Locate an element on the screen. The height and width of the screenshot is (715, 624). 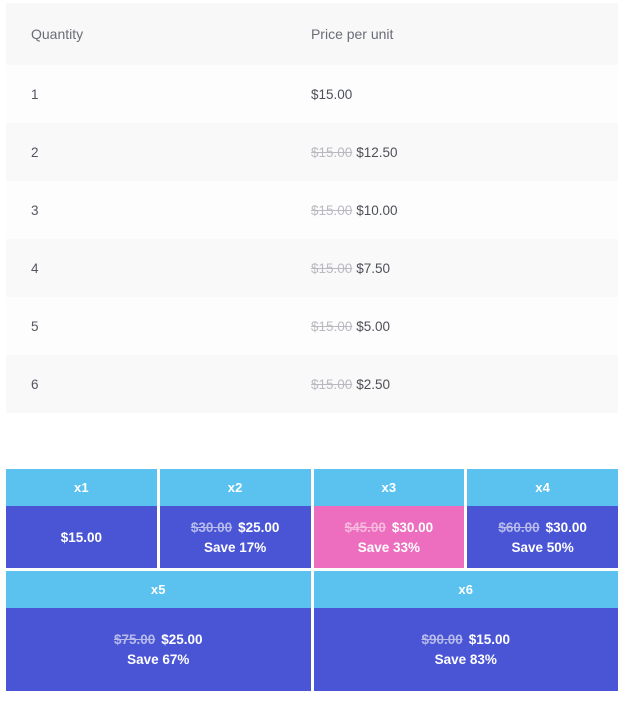
table-header: Quantity Price per unit is located at coordinates (312, 34).